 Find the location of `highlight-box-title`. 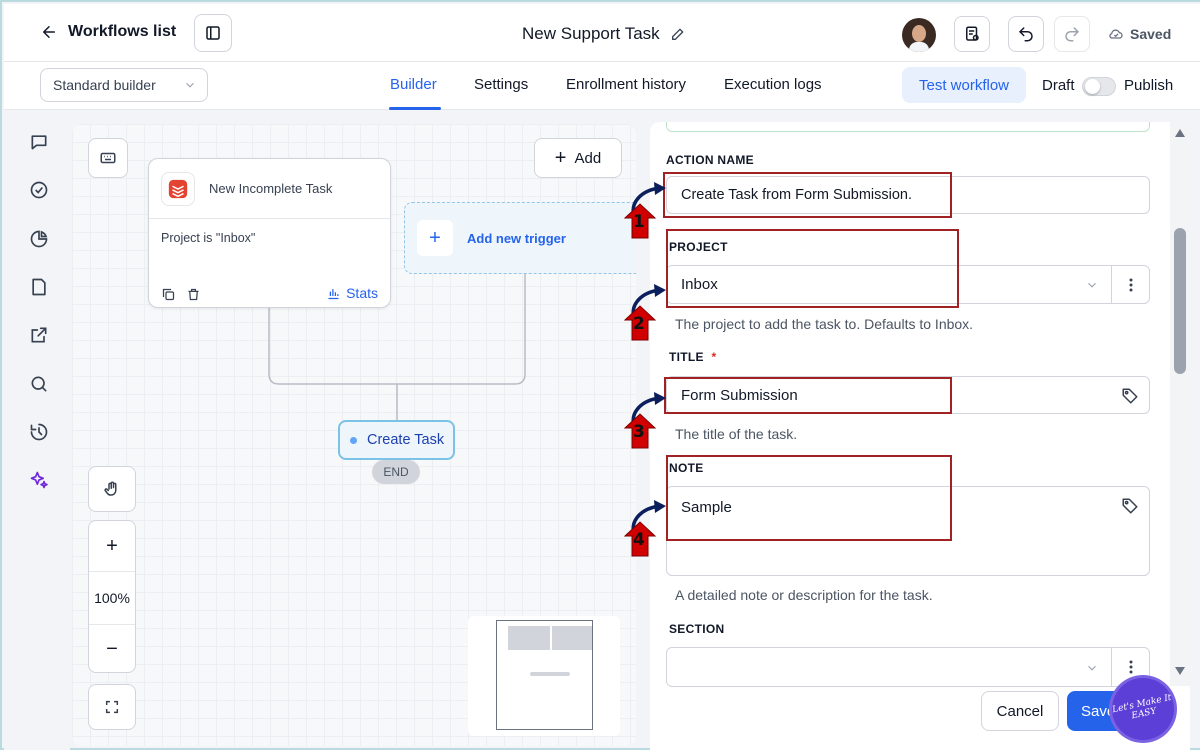

highlight-box-title is located at coordinates (808, 395).